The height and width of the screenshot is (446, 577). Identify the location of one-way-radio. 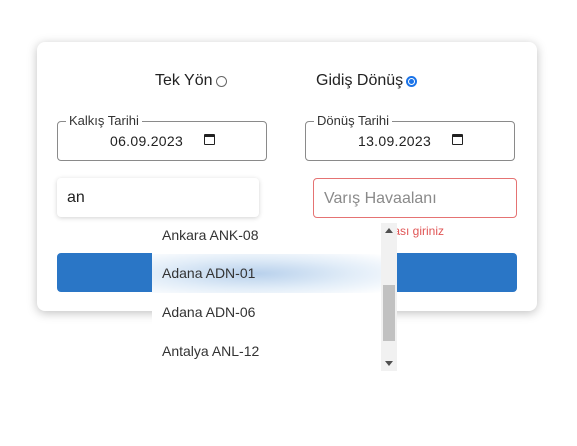
(221, 81).